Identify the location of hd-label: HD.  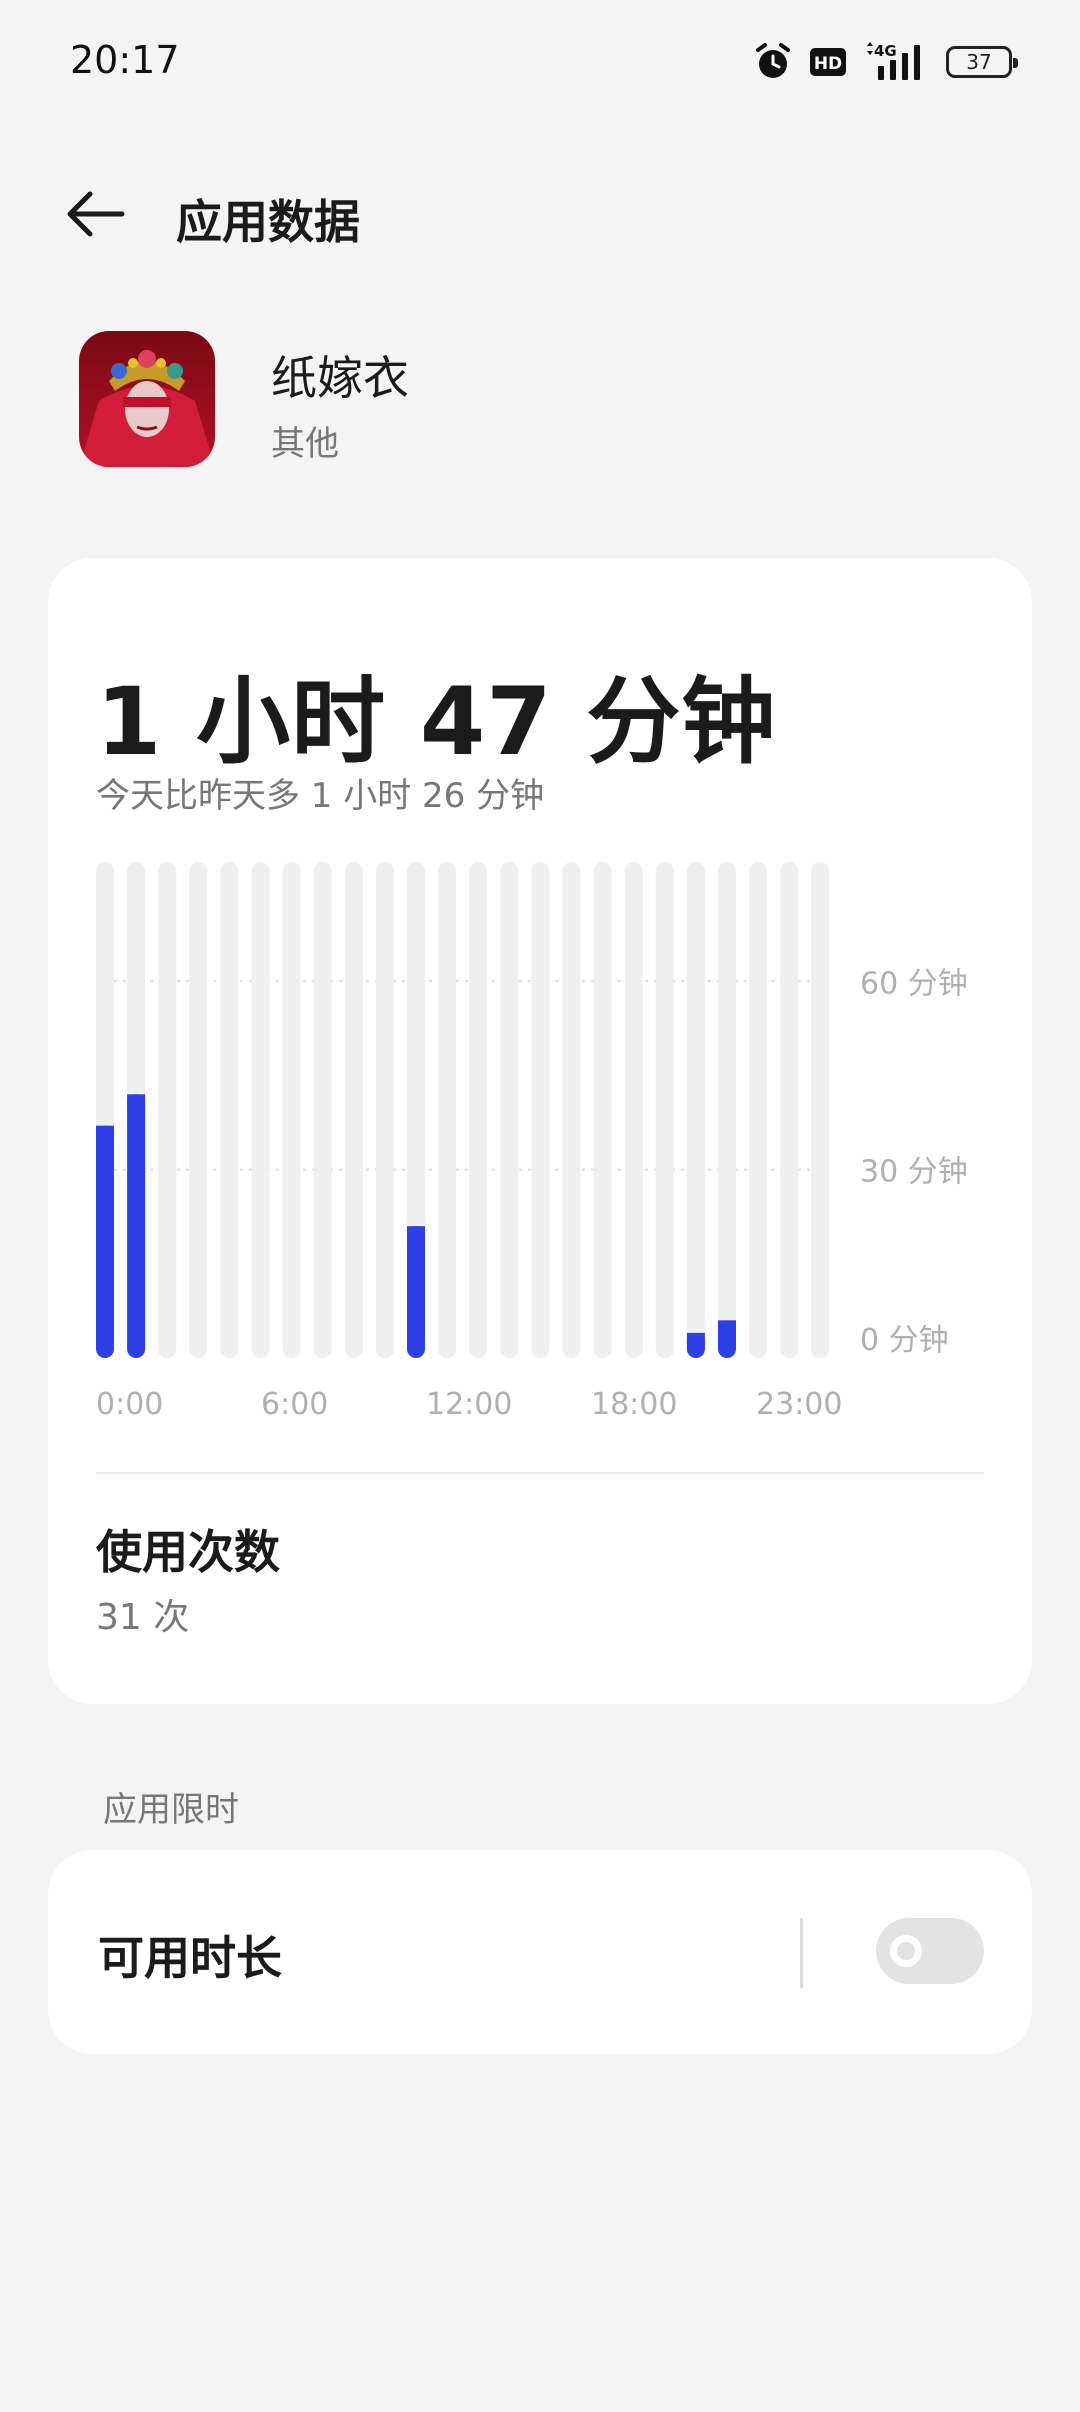
(828, 64).